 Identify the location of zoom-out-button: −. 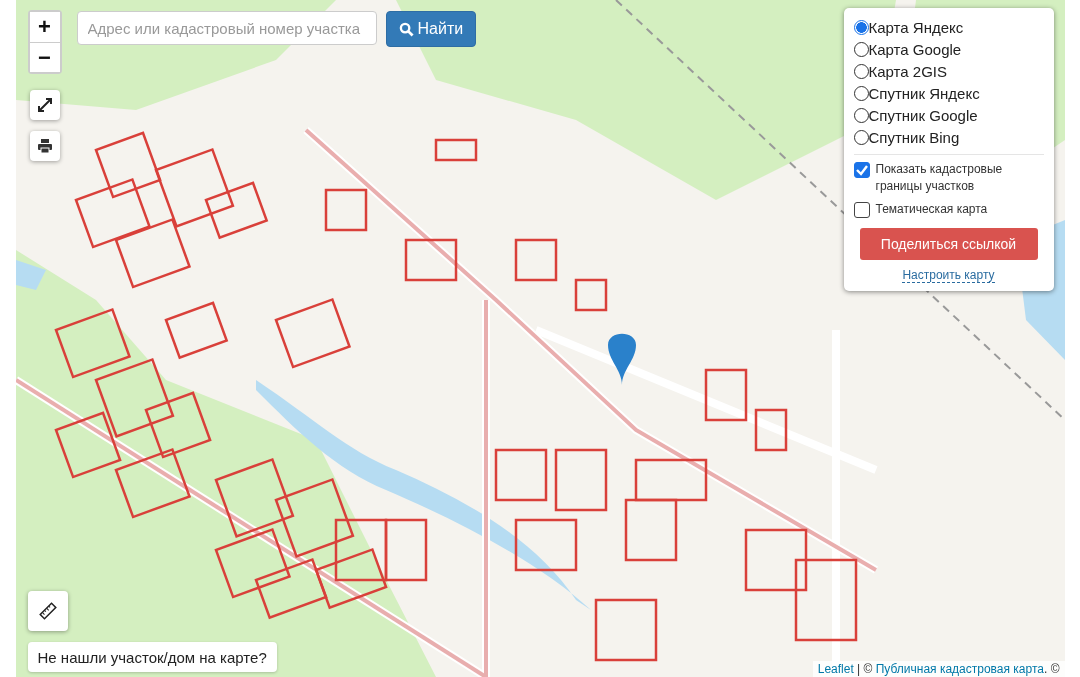
(44, 57).